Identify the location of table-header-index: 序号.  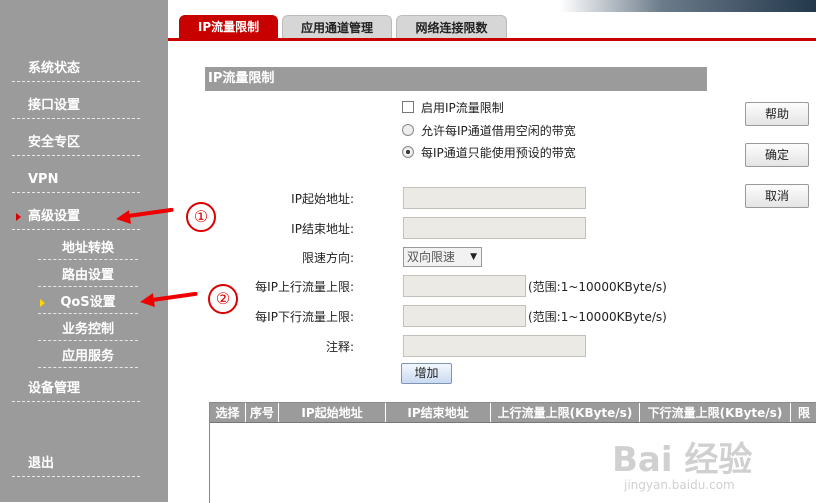
(262, 412).